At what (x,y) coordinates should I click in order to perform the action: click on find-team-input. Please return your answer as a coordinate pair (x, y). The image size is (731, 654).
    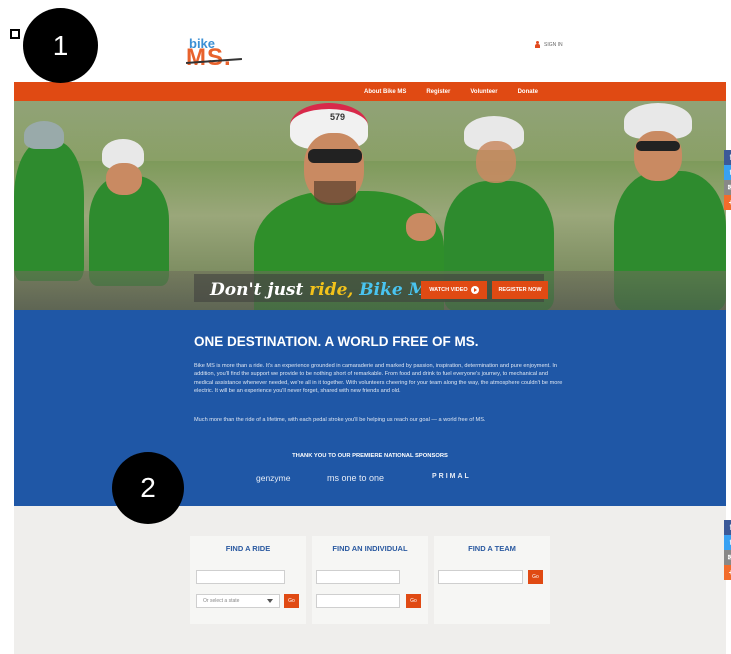
    Looking at the image, I should click on (480, 577).